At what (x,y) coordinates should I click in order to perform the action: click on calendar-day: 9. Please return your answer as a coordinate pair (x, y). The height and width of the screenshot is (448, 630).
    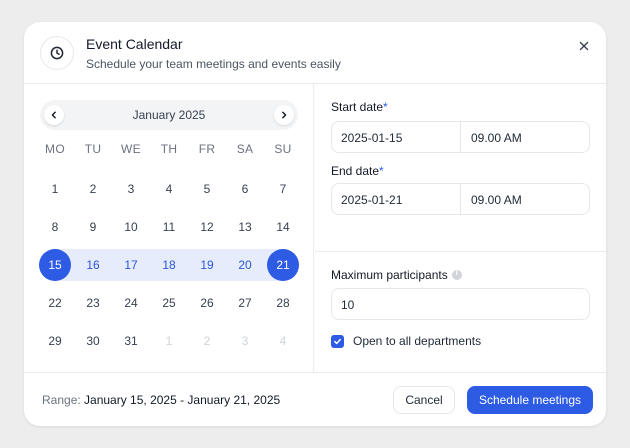
    Looking at the image, I should click on (93, 227).